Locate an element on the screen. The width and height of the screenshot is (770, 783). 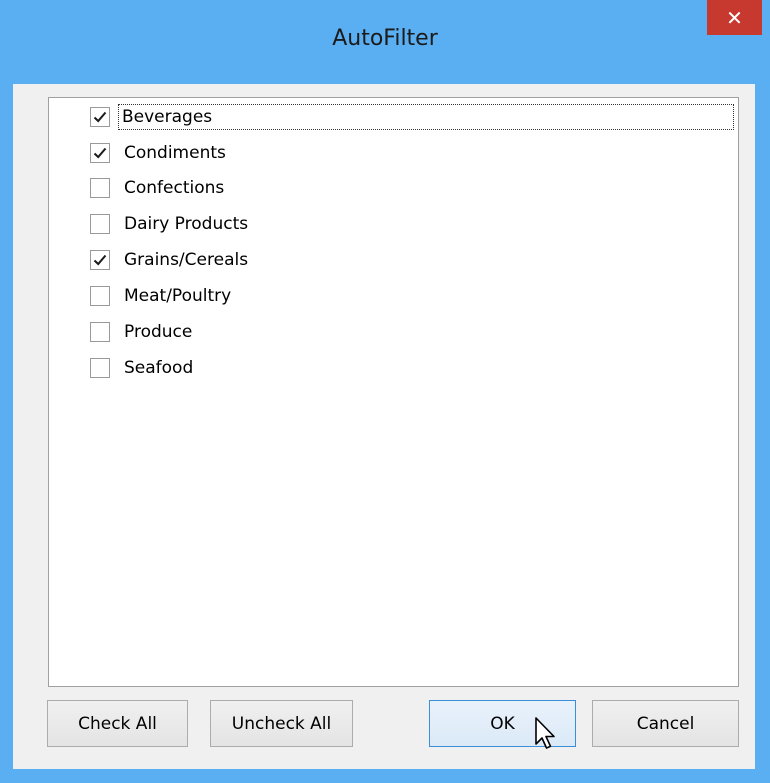
checkbox-grains-cereals is located at coordinates (100, 260).